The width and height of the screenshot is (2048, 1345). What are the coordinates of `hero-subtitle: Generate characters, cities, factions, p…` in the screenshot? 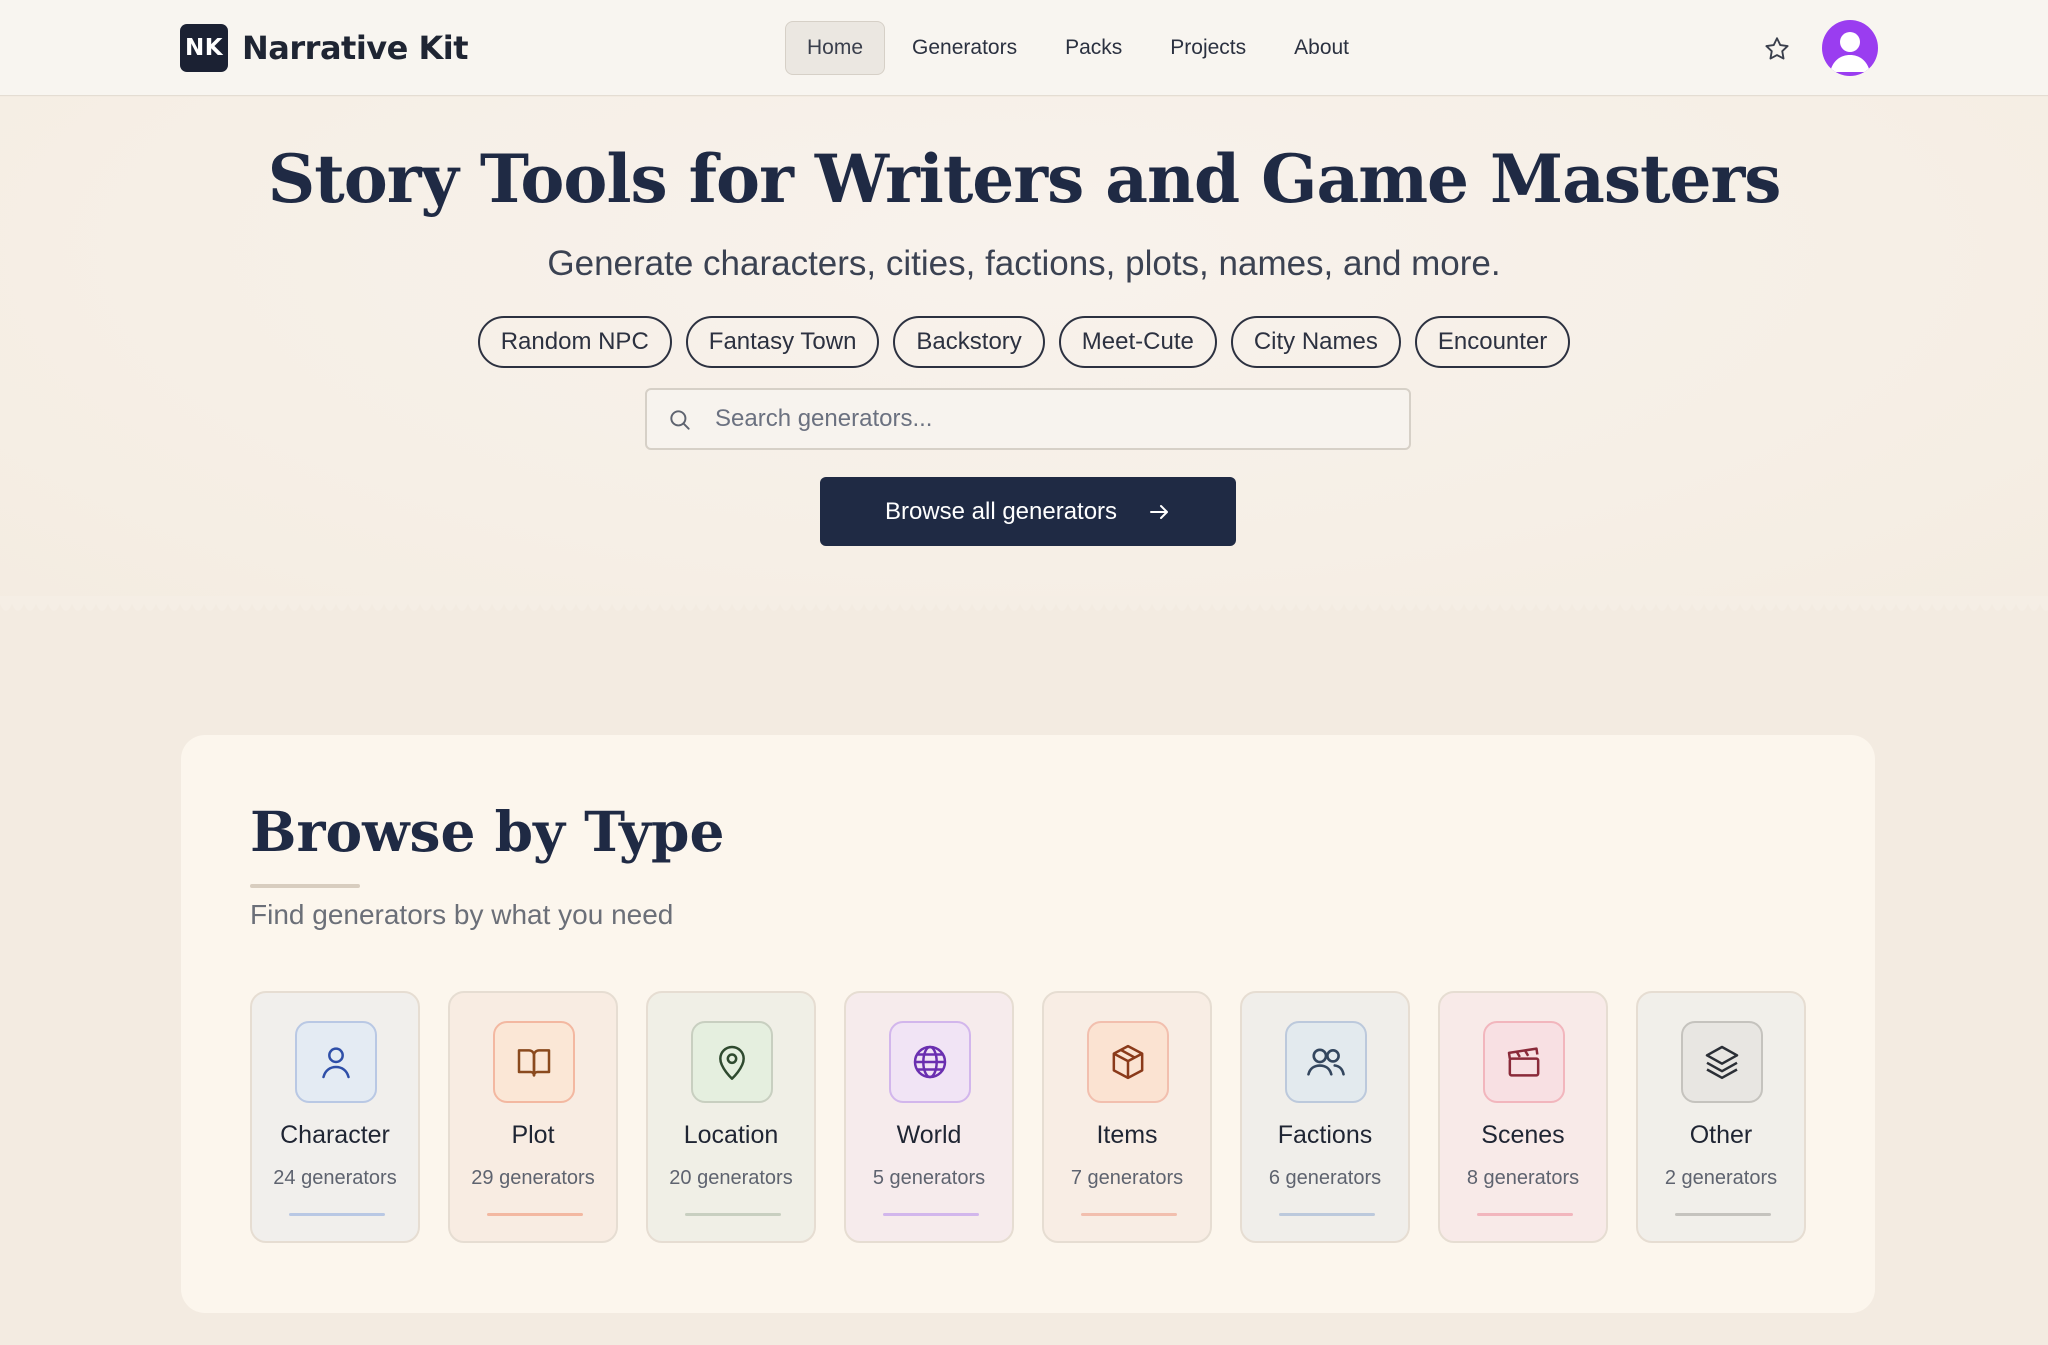 It's located at (1024, 263).